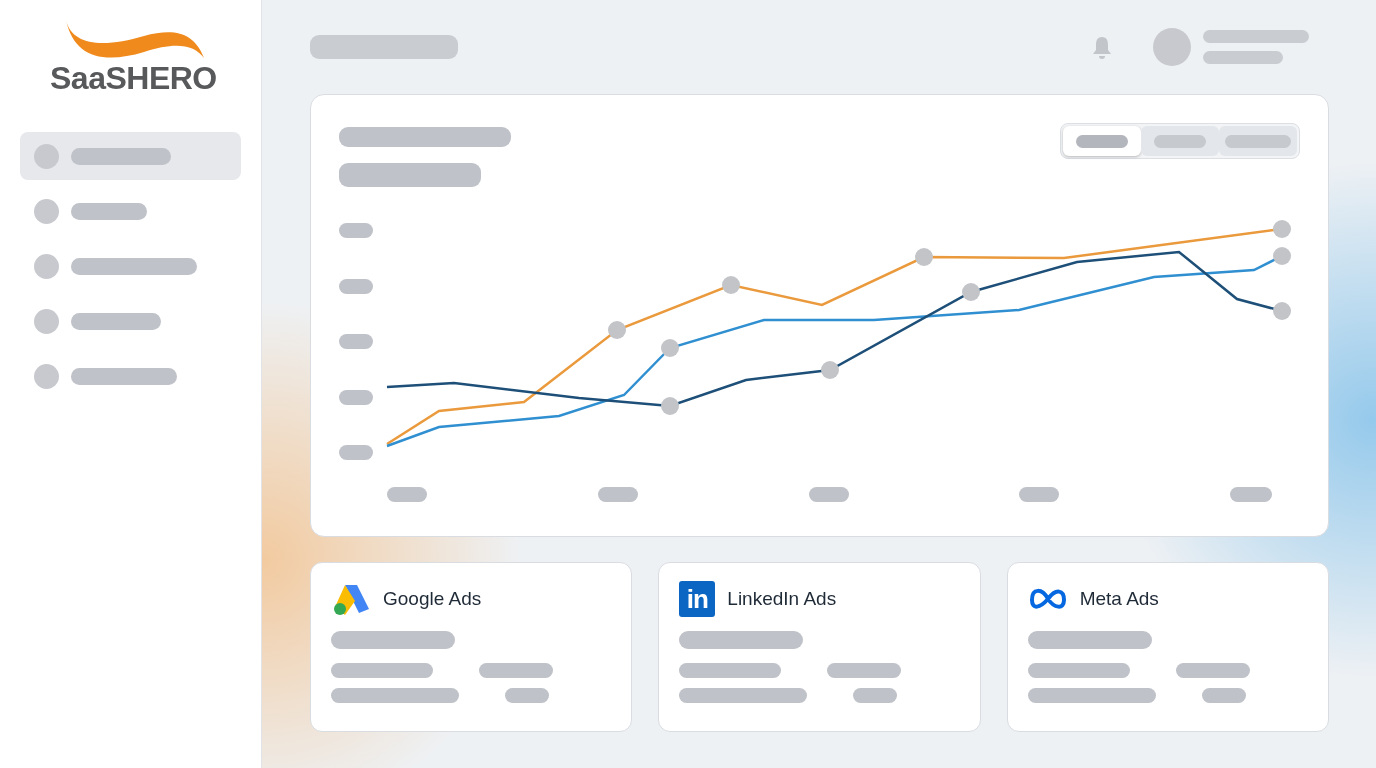  I want to click on card-title: Google Ads, so click(432, 599).